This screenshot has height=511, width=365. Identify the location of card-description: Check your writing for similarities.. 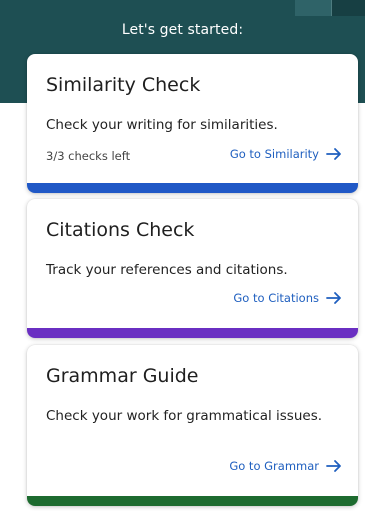
(162, 125).